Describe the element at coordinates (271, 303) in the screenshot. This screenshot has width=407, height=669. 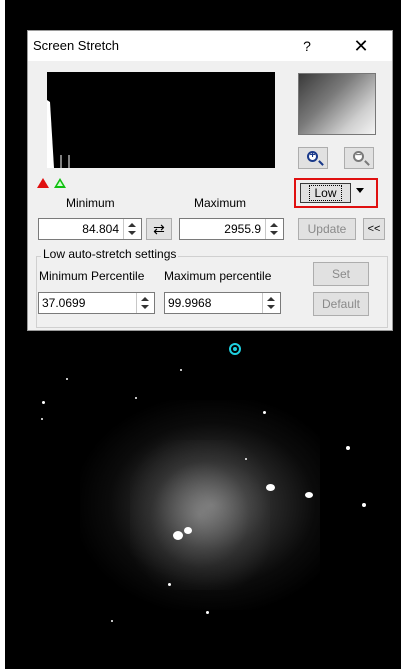
I see `max-percentile-spinner` at that location.